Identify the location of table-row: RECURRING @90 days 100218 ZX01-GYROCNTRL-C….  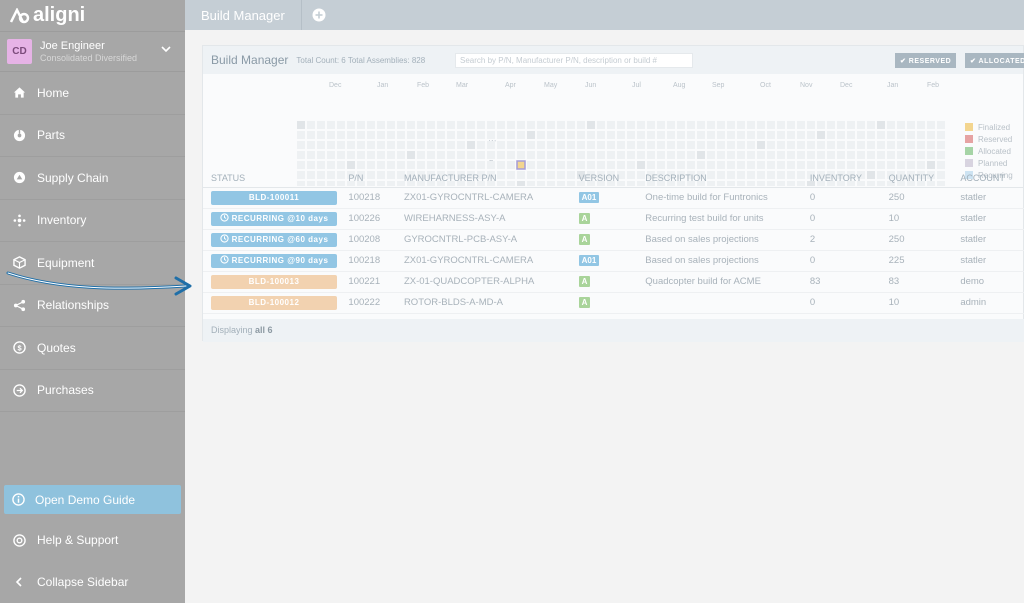
(613, 261).